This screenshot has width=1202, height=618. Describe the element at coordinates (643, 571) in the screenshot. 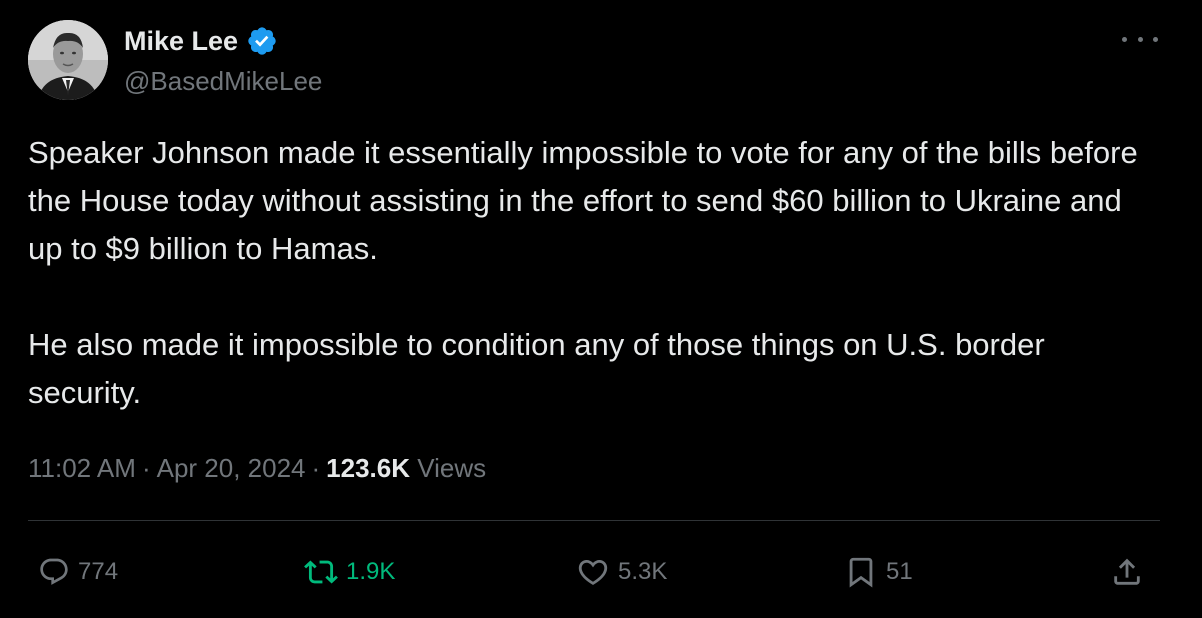

I see `like-count: 5.3K` at that location.